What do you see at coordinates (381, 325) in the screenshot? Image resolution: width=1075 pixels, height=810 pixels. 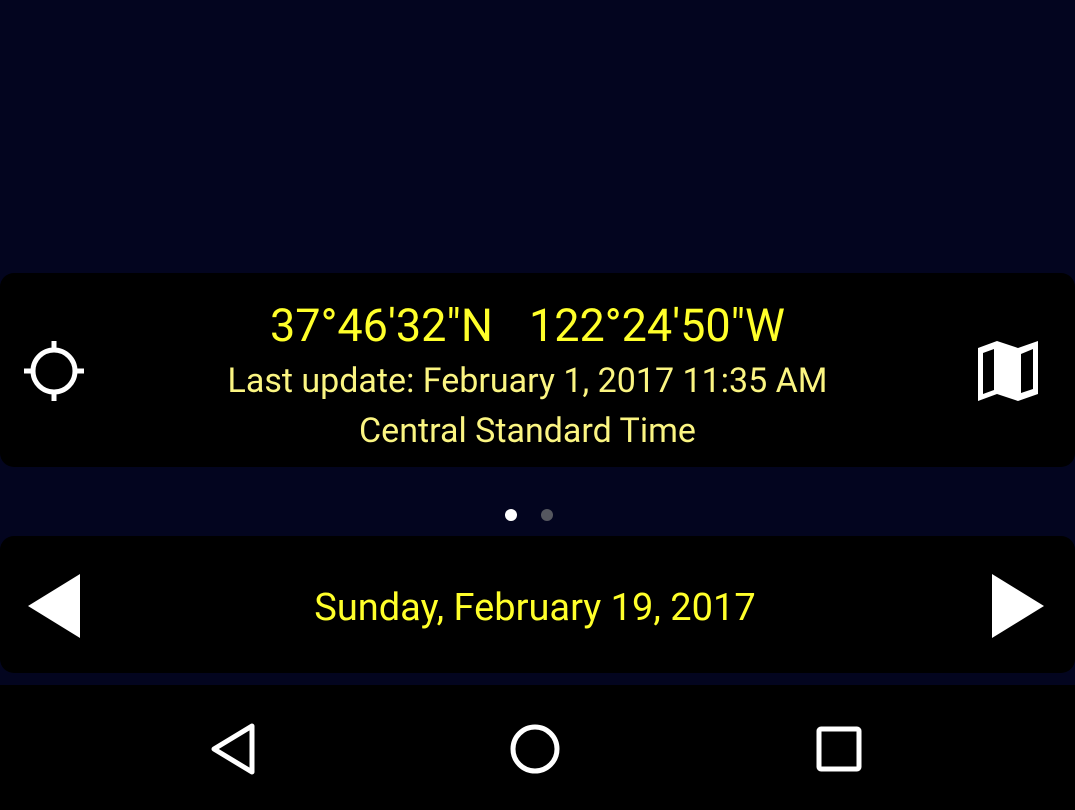 I see `latitude-text: 37°46'32"N` at bounding box center [381, 325].